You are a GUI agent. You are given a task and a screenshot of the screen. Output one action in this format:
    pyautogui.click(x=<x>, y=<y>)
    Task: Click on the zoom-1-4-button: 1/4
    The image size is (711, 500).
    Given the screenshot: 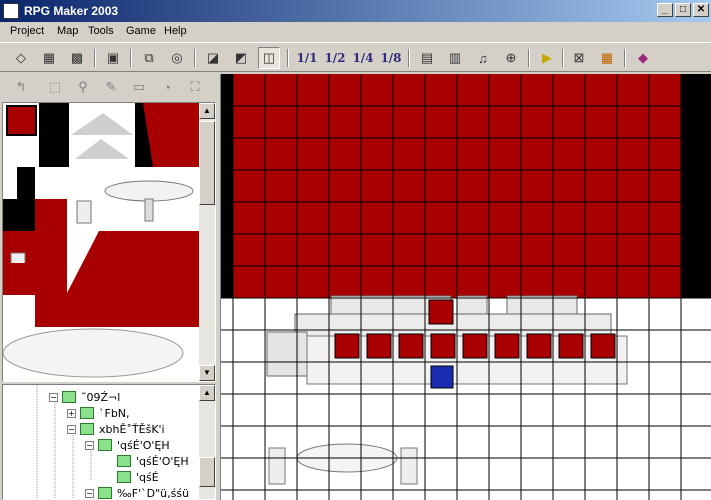 What is the action you would take?
    pyautogui.click(x=363, y=58)
    